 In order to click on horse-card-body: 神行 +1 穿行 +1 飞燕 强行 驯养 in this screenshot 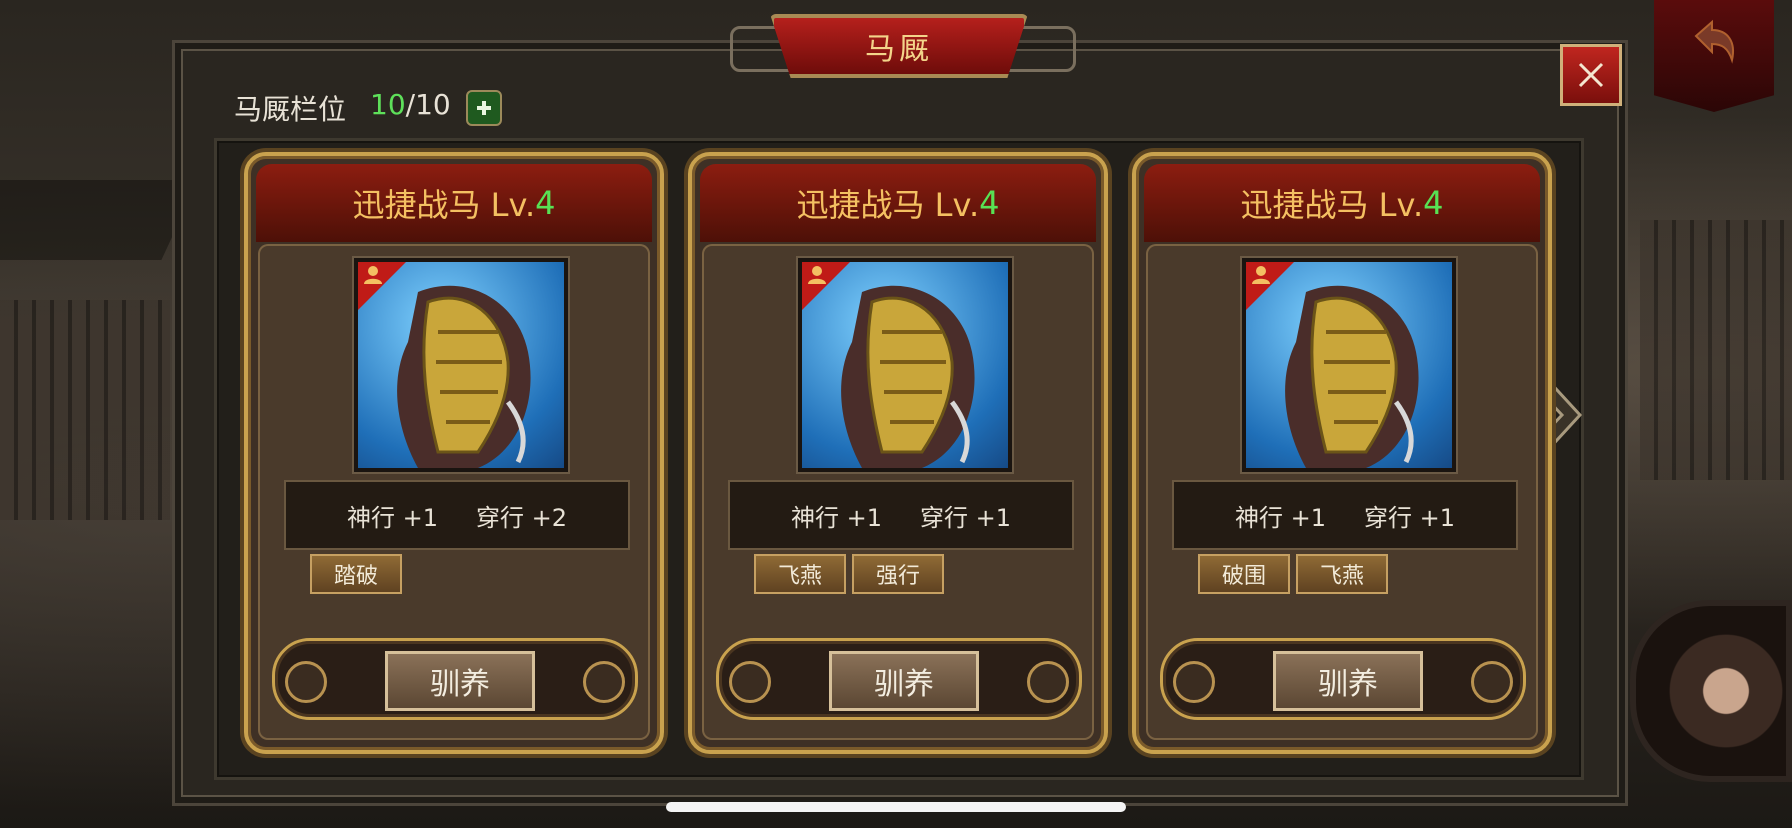, I will do `click(898, 492)`.